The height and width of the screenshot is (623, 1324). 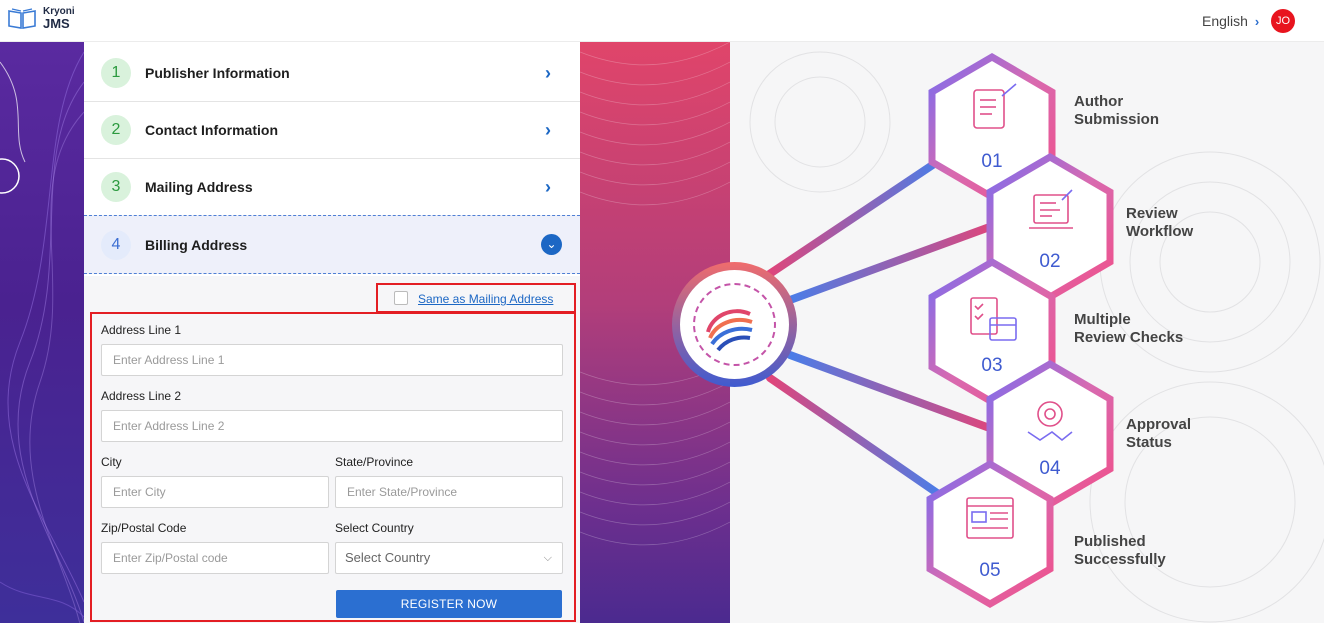 What do you see at coordinates (990, 570) in the screenshot?
I see `step-number-05: 05` at bounding box center [990, 570].